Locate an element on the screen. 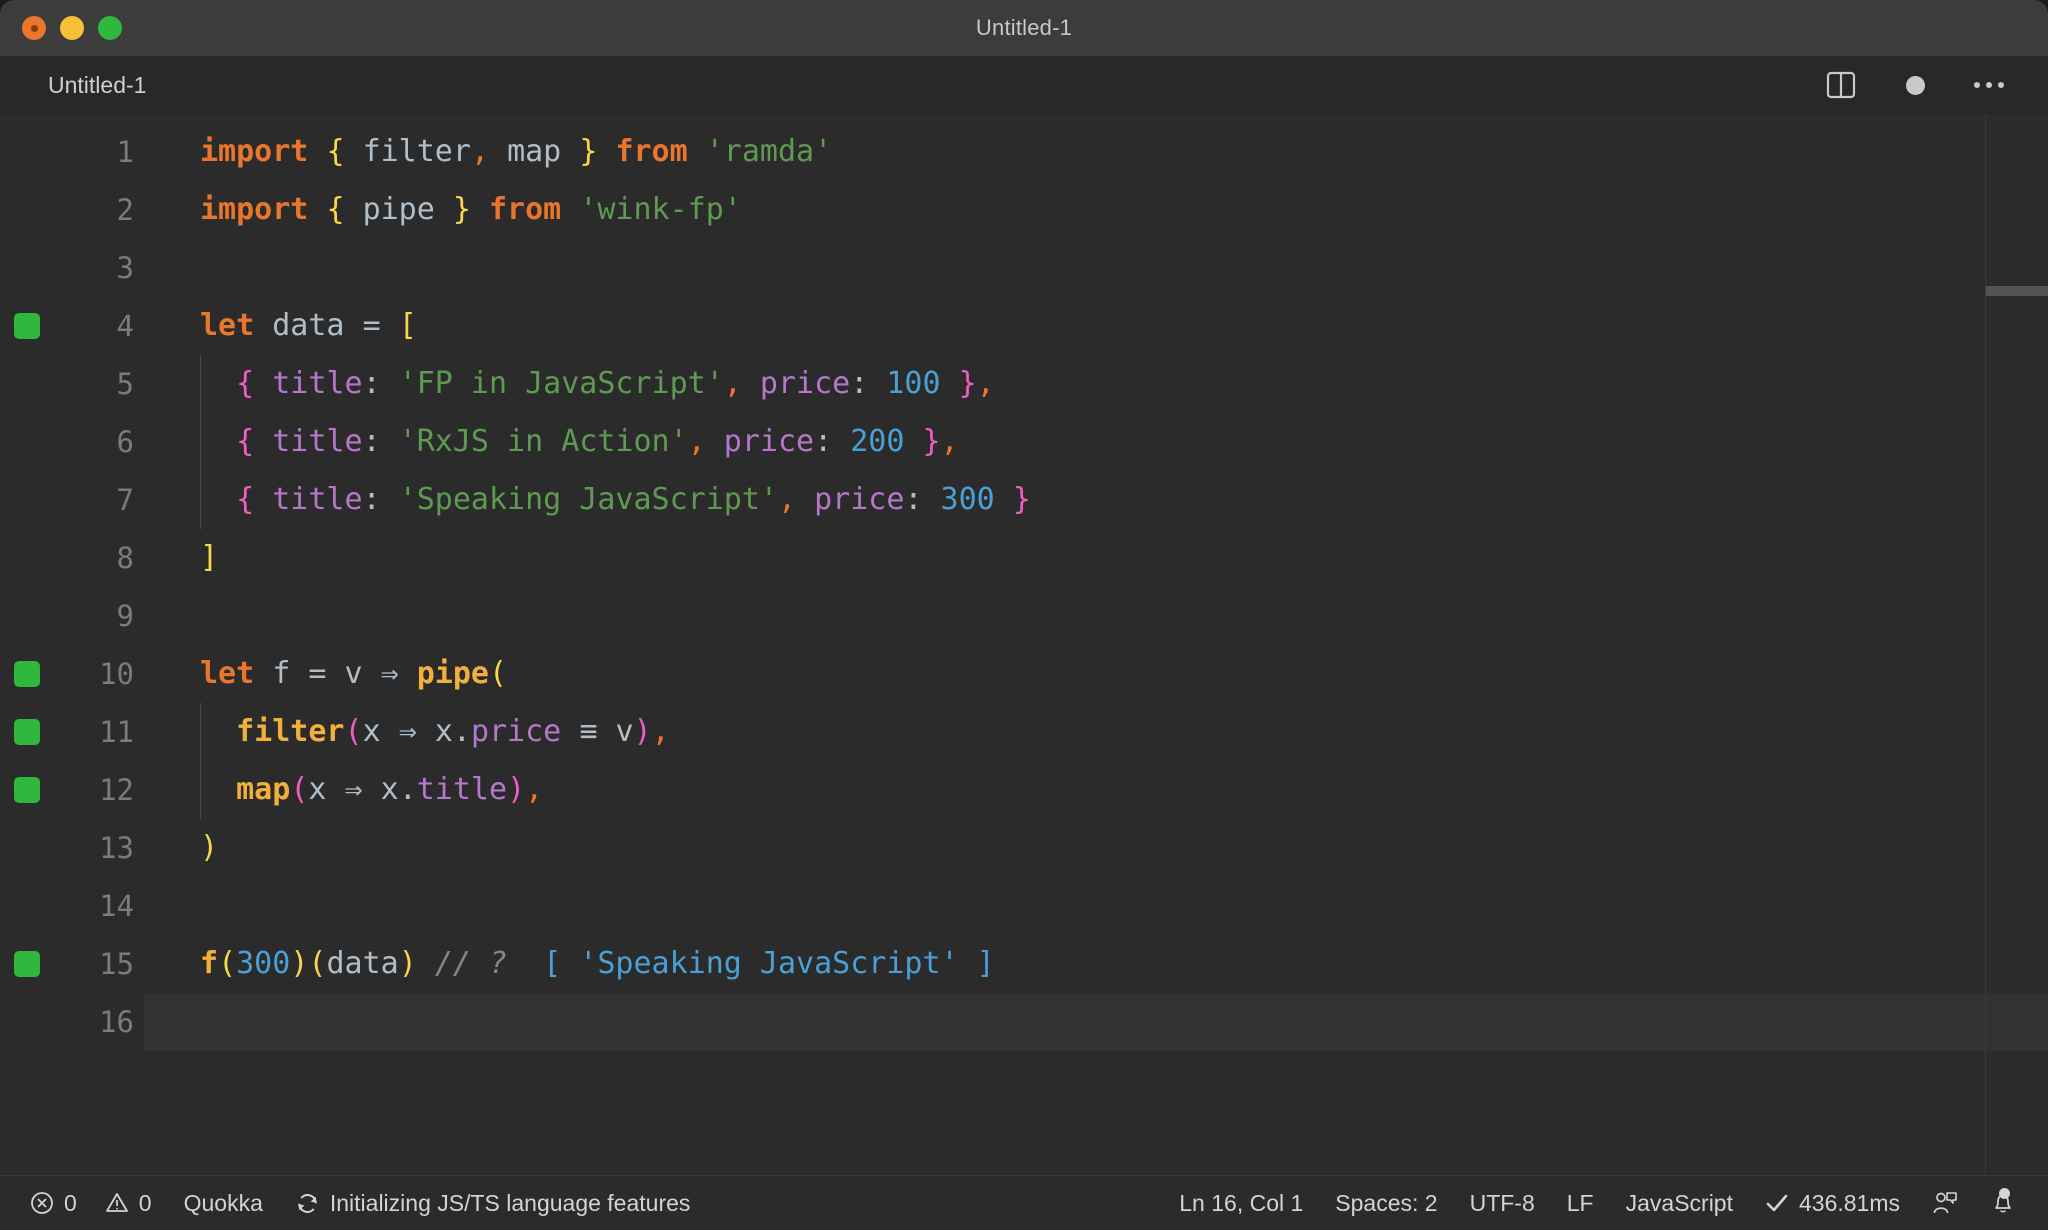 The image size is (2048, 1230). code-line: 9 is located at coordinates (1024, 616).